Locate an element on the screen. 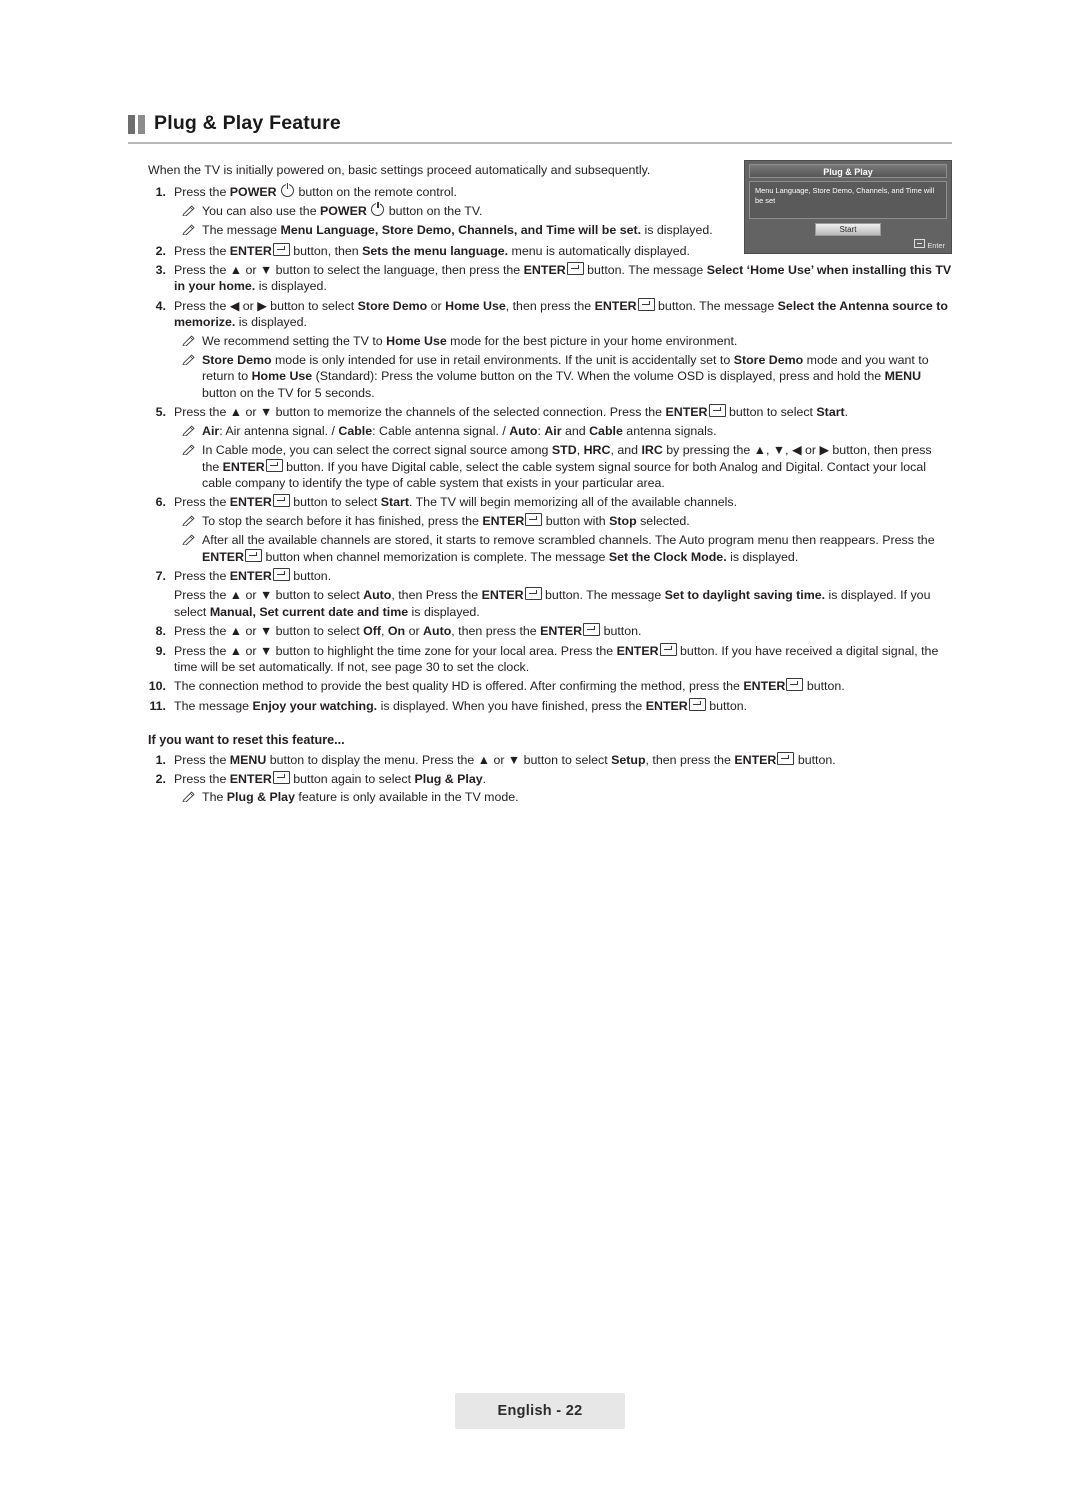  step-number: 10. is located at coordinates (157, 686).